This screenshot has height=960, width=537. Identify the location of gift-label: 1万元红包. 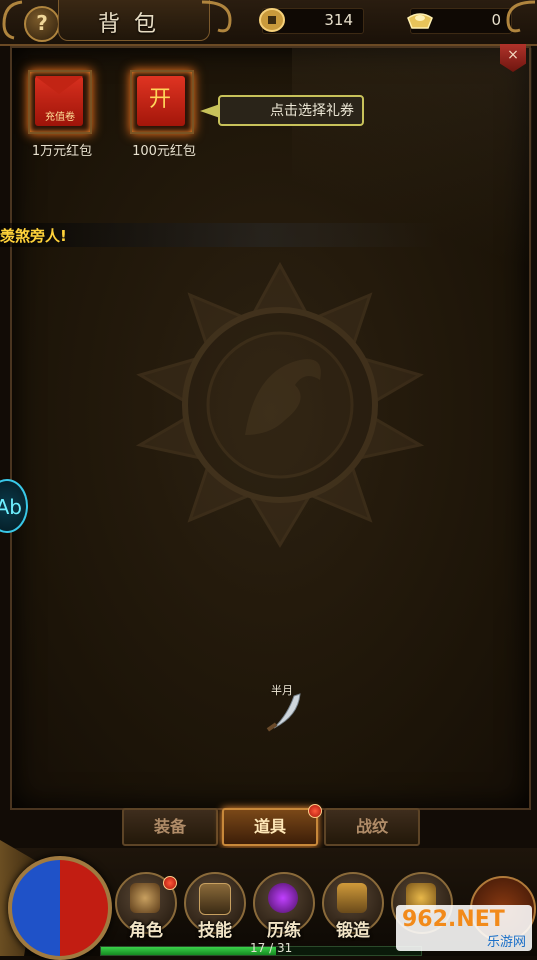
(62, 151).